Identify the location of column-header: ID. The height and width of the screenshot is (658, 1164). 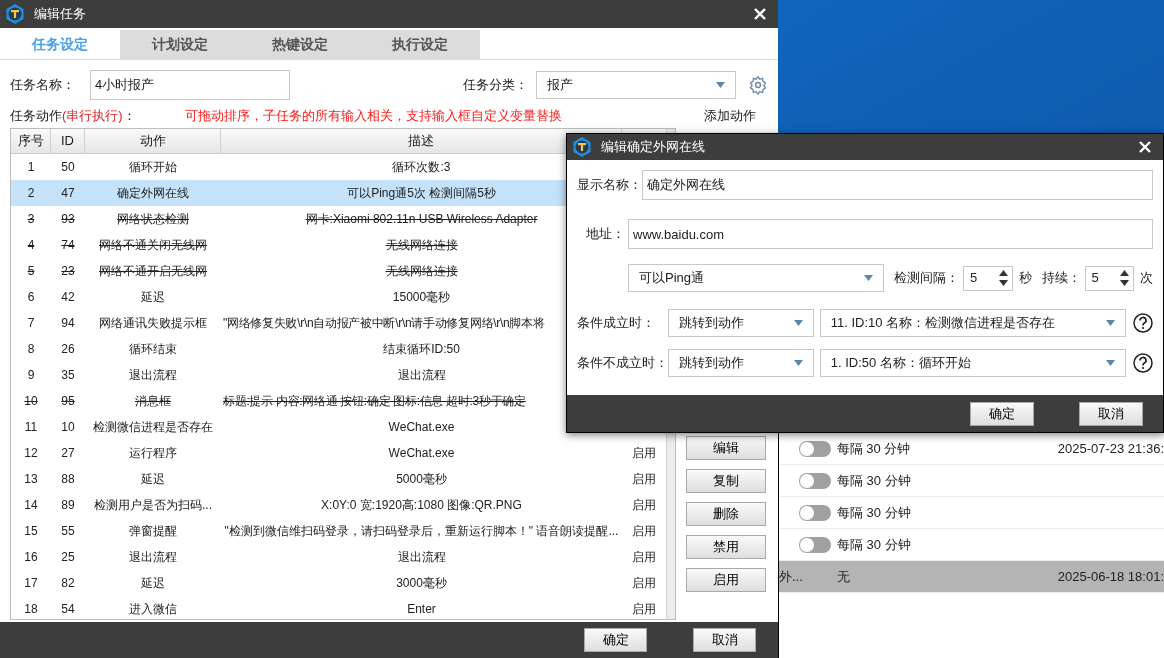
(67, 141).